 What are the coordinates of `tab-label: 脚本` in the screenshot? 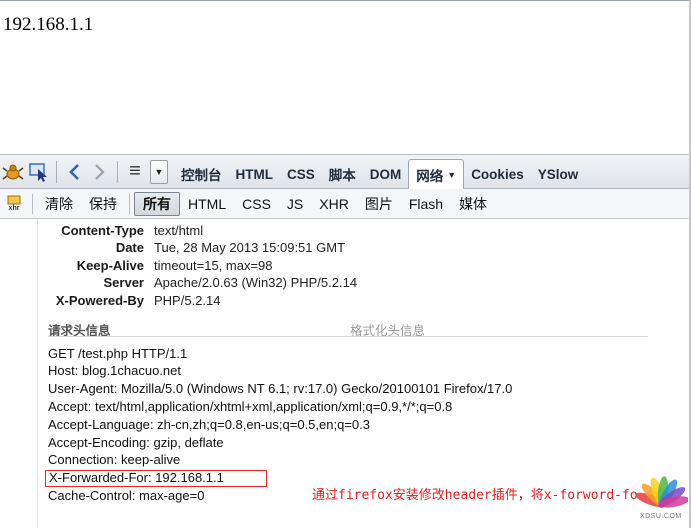 It's located at (342, 175).